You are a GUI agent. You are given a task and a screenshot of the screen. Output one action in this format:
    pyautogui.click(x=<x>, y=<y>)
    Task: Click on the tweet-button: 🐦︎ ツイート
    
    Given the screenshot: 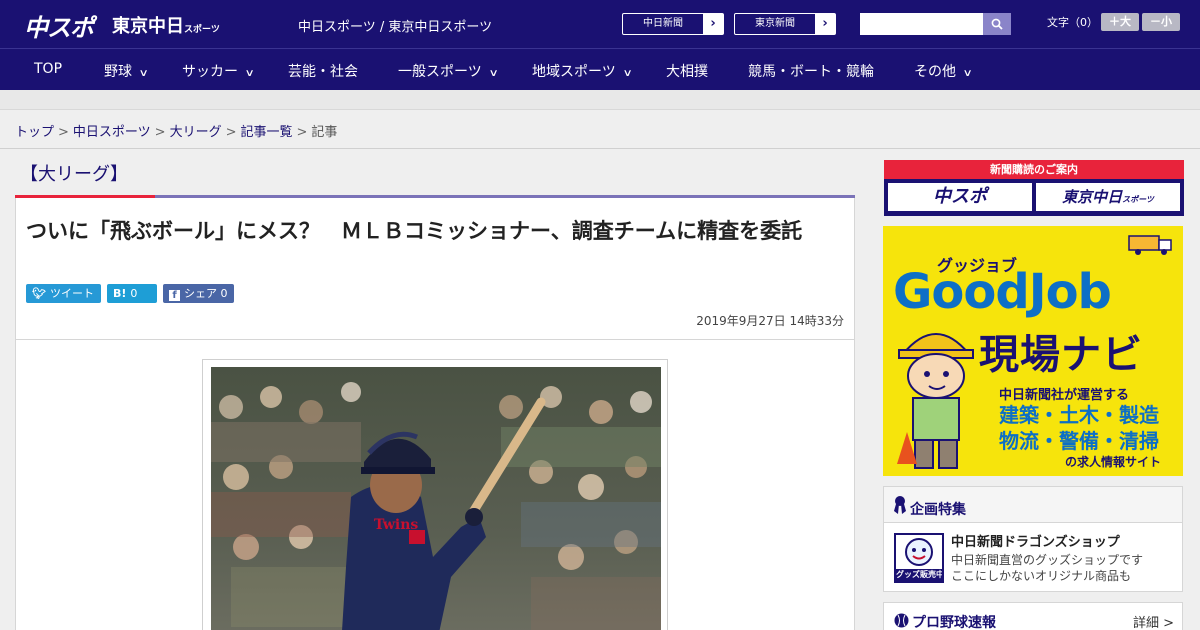 What is the action you would take?
    pyautogui.click(x=63, y=293)
    